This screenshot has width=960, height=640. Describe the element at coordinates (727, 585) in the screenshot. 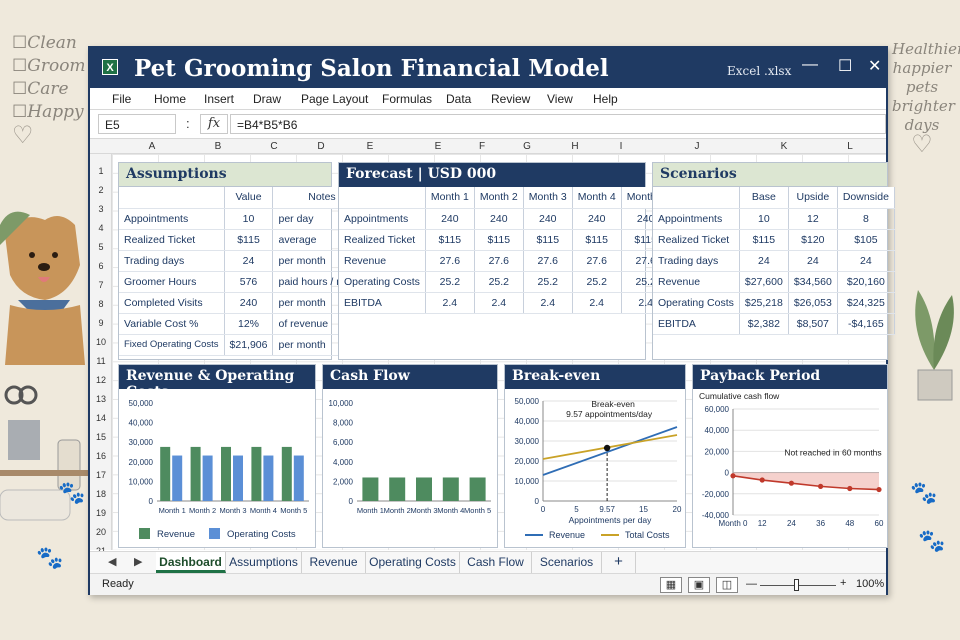

I see `page-break-view-icon: ◫` at that location.